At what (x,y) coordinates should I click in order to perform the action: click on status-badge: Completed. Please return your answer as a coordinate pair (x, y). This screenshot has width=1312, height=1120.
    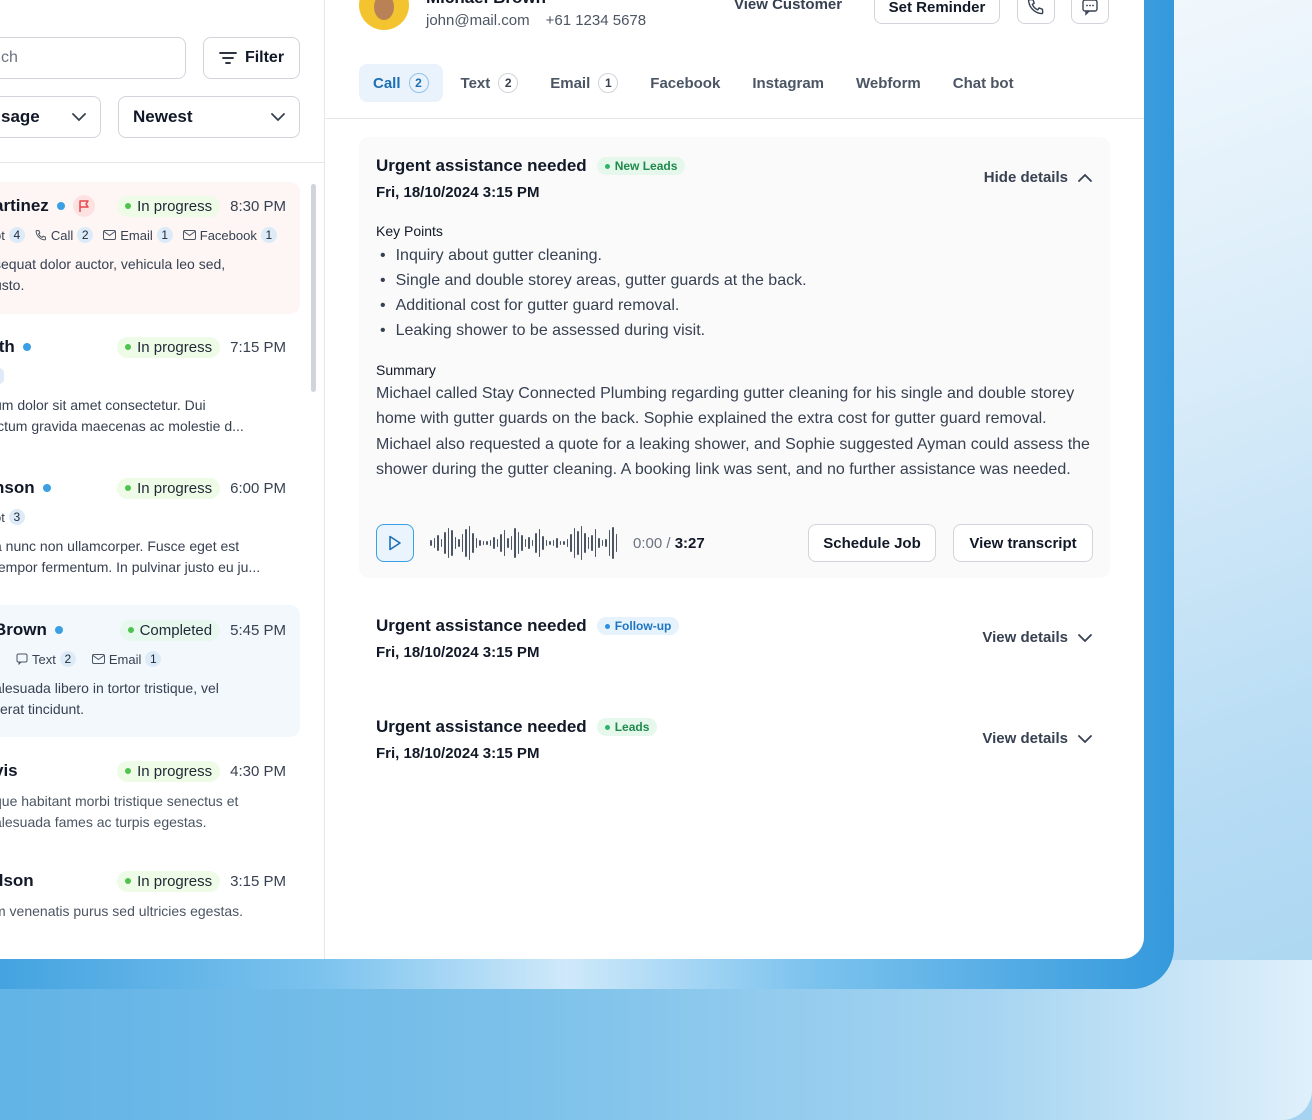
    Looking at the image, I should click on (170, 630).